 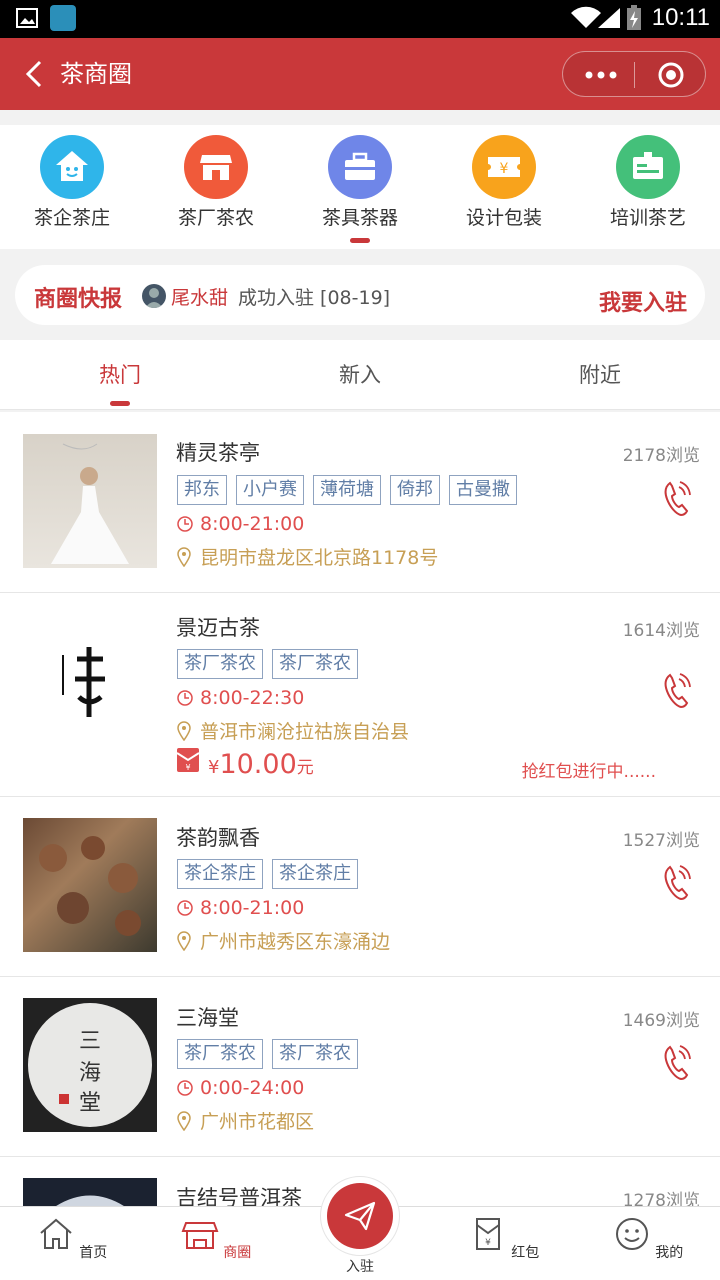 What do you see at coordinates (525, 1253) in the screenshot?
I see `nav-label: 红包` at bounding box center [525, 1253].